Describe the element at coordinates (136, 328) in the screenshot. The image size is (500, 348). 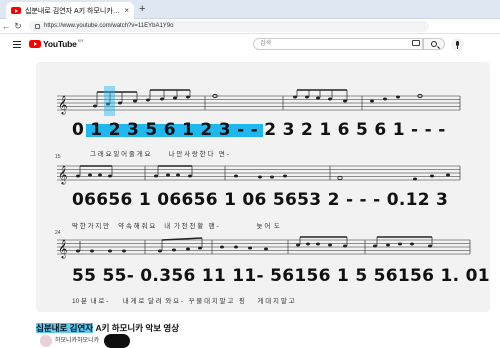
I see `video-title-rest: A키 하모니카 악보 영상` at that location.